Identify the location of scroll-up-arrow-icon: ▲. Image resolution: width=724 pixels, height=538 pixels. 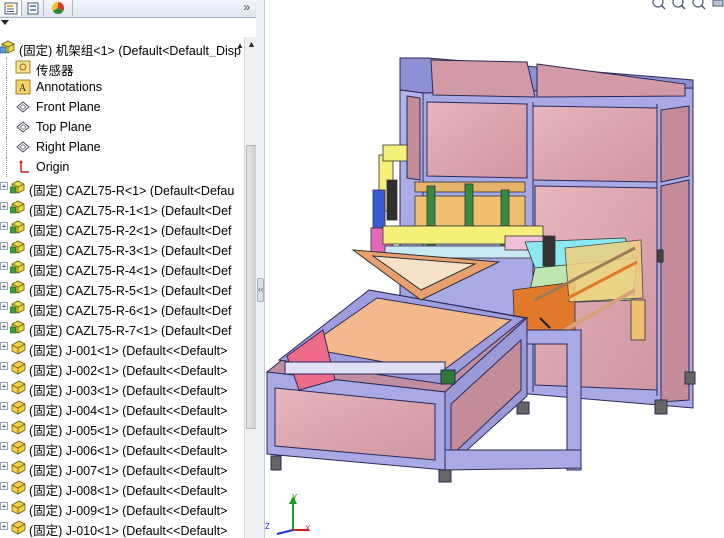
(251, 44).